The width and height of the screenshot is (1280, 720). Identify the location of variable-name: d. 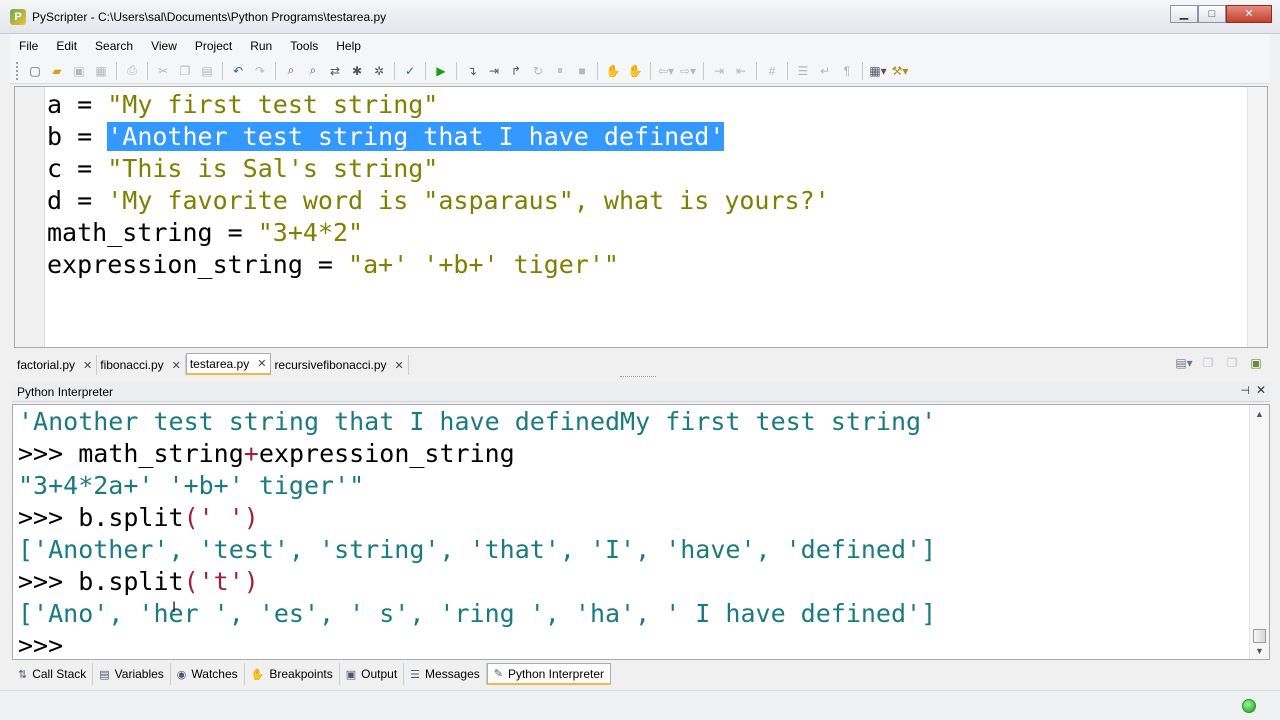
(55, 200).